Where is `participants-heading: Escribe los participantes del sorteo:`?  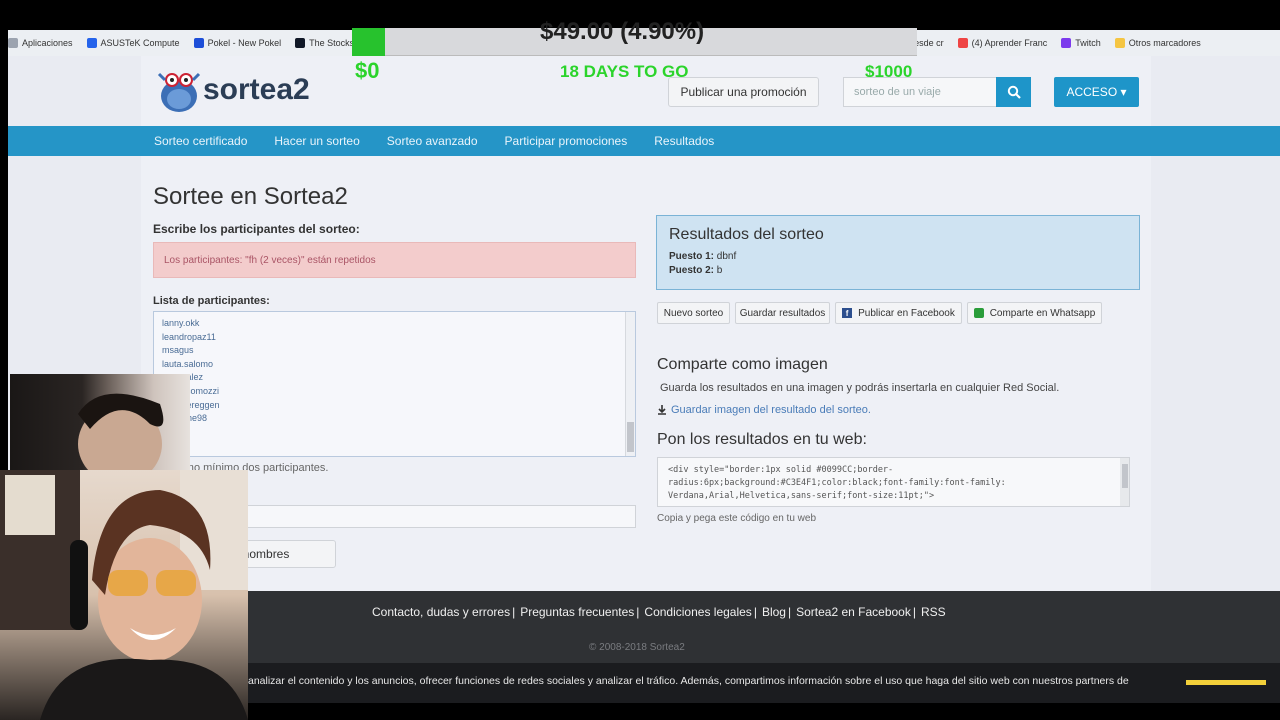 participants-heading: Escribe los participantes del sorteo: is located at coordinates (256, 229).